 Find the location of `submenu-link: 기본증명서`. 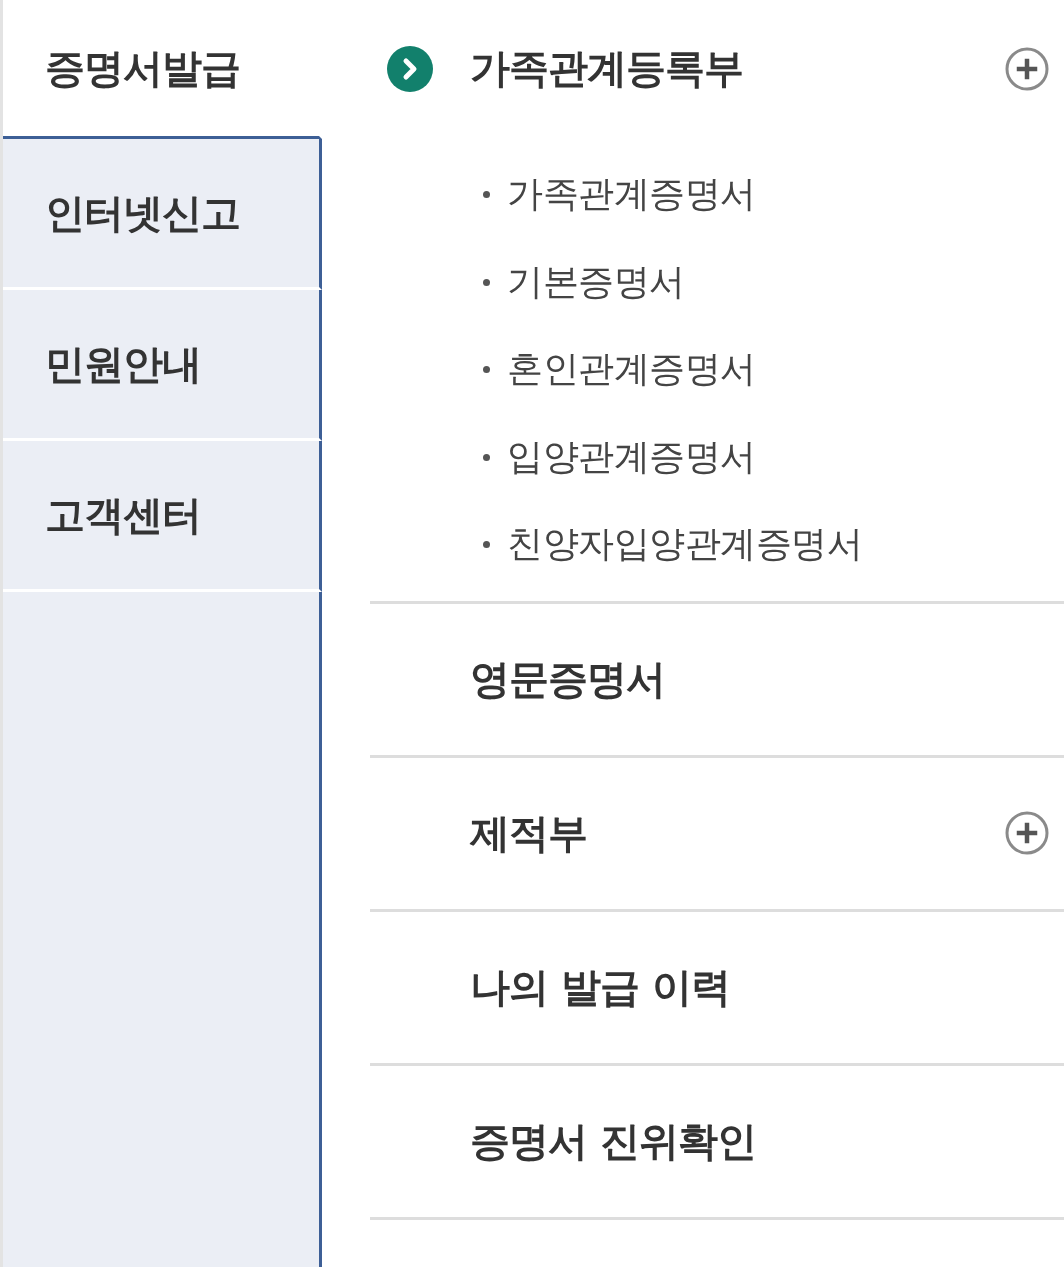

submenu-link: 기본증명서 is located at coordinates (596, 282).